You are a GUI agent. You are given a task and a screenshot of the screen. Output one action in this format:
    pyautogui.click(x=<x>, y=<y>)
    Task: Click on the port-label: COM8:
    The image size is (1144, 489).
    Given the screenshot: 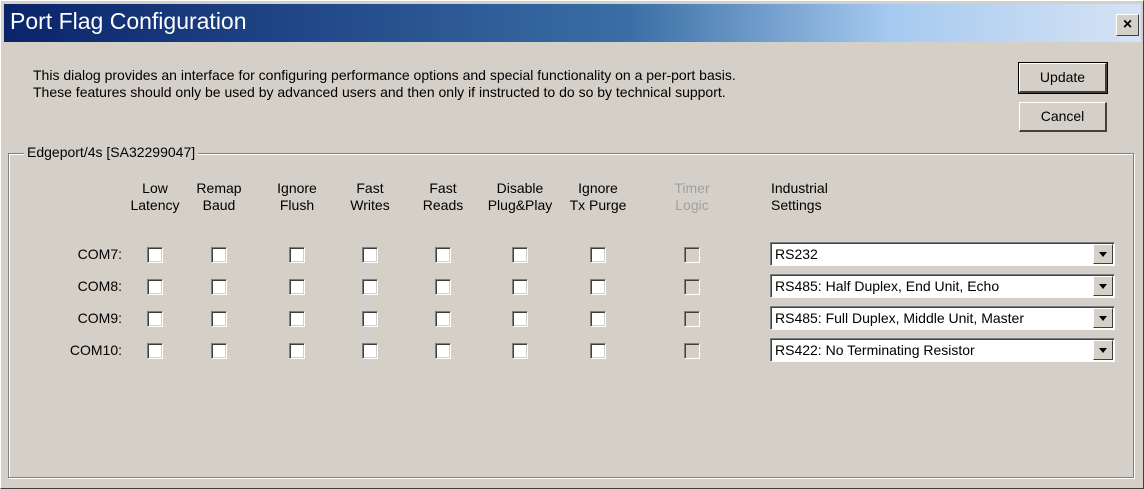 What is the action you would take?
    pyautogui.click(x=99, y=286)
    